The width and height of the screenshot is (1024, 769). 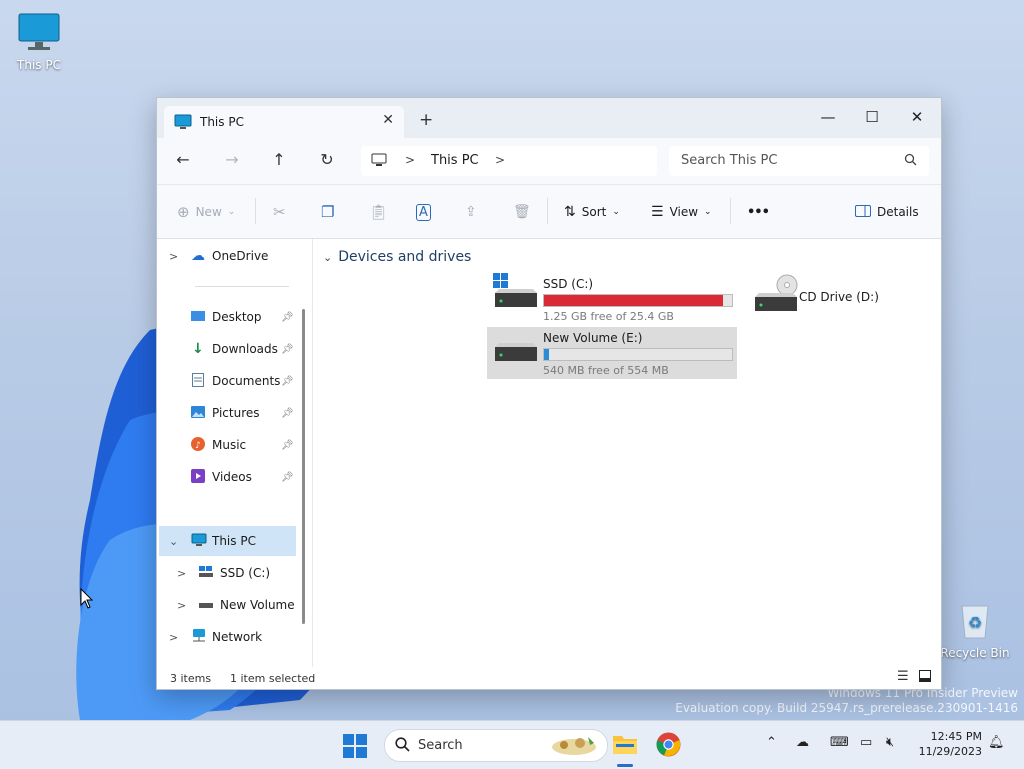 I want to click on rename-button: A, so click(x=423, y=212).